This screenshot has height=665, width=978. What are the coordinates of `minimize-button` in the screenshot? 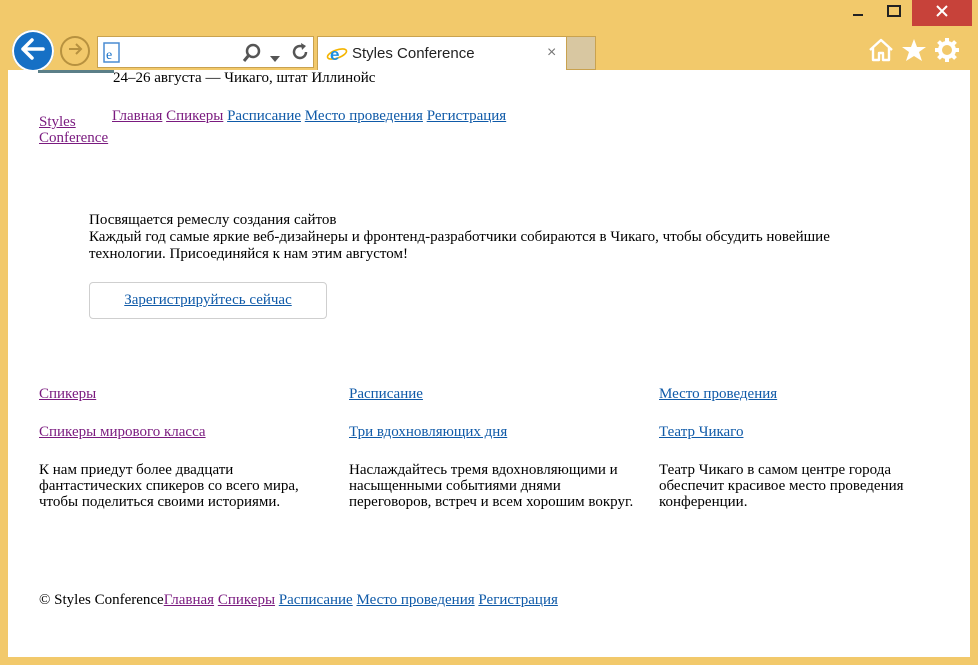 It's located at (858, 13).